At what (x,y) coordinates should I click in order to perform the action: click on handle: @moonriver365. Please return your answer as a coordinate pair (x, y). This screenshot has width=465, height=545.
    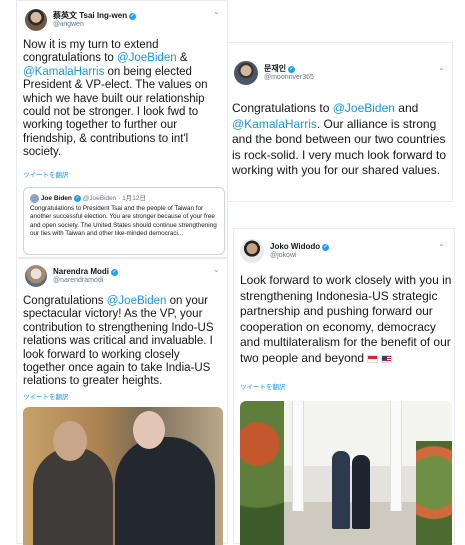
    Looking at the image, I should click on (289, 78).